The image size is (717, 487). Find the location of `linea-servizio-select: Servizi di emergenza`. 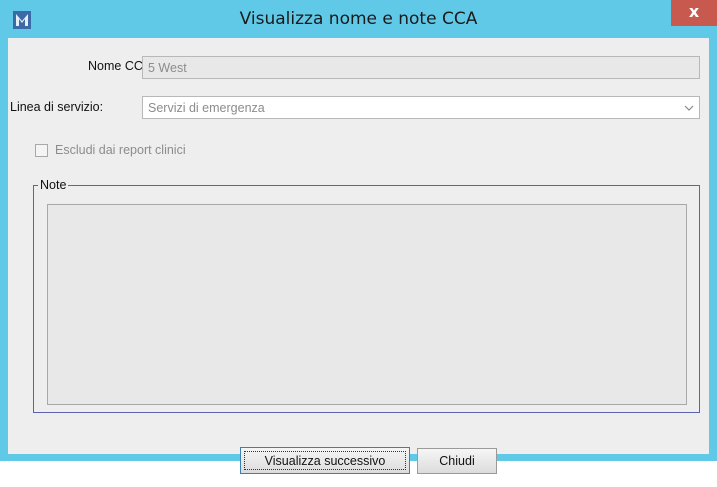

linea-servizio-select: Servizi di emergenza is located at coordinates (421, 107).